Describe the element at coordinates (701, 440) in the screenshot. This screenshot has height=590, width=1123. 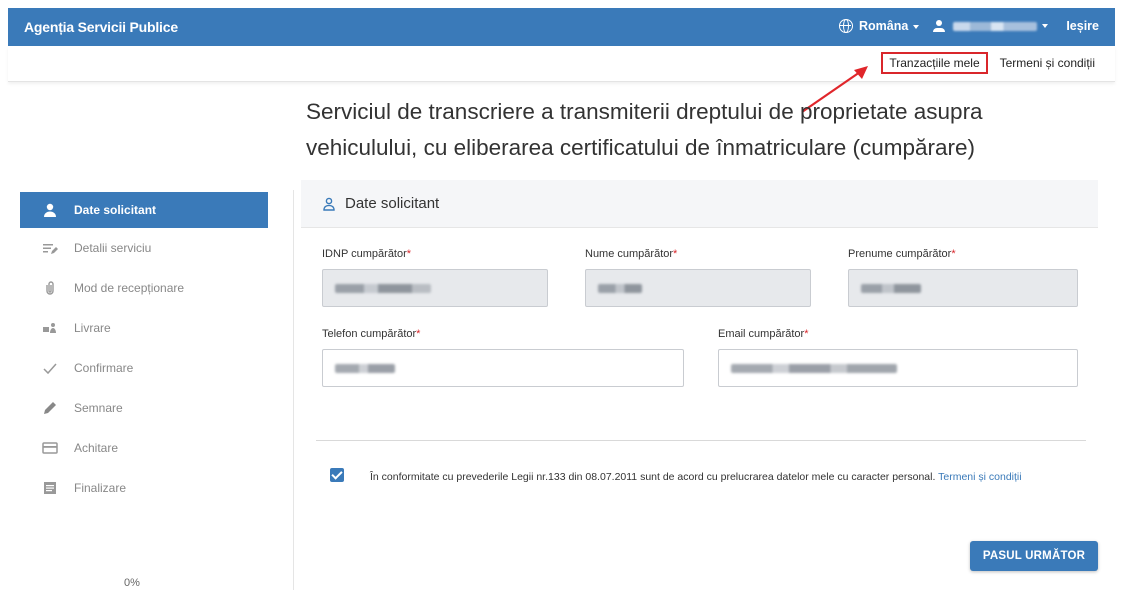
I see `form-divider` at that location.